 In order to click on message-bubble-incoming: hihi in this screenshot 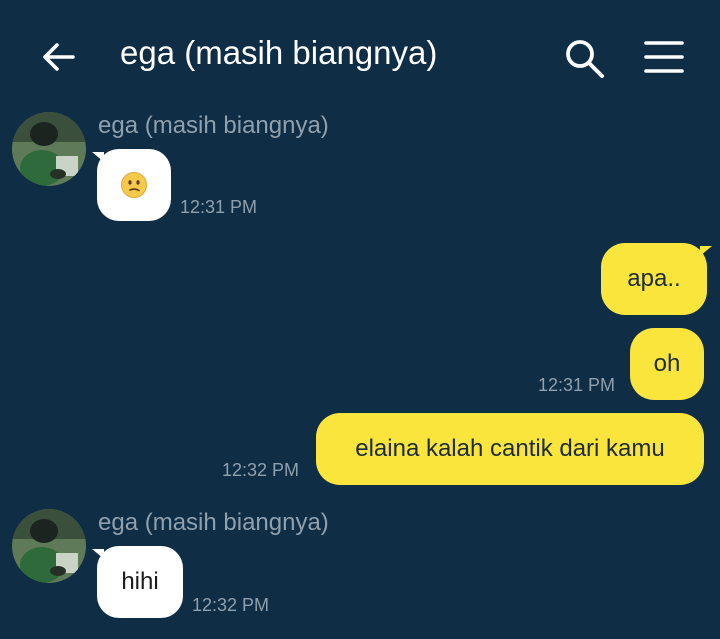, I will do `click(140, 582)`.